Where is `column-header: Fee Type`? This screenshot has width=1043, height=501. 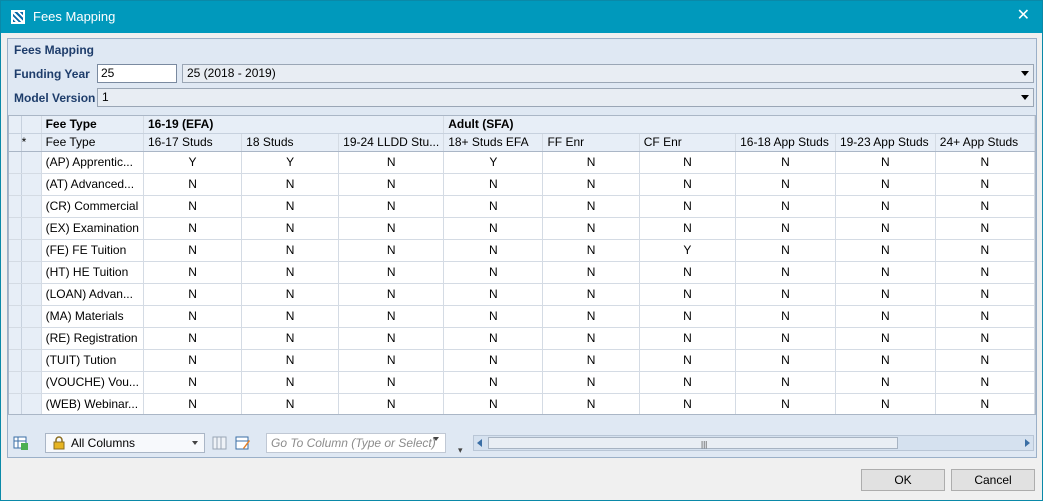 column-header: Fee Type is located at coordinates (92, 142).